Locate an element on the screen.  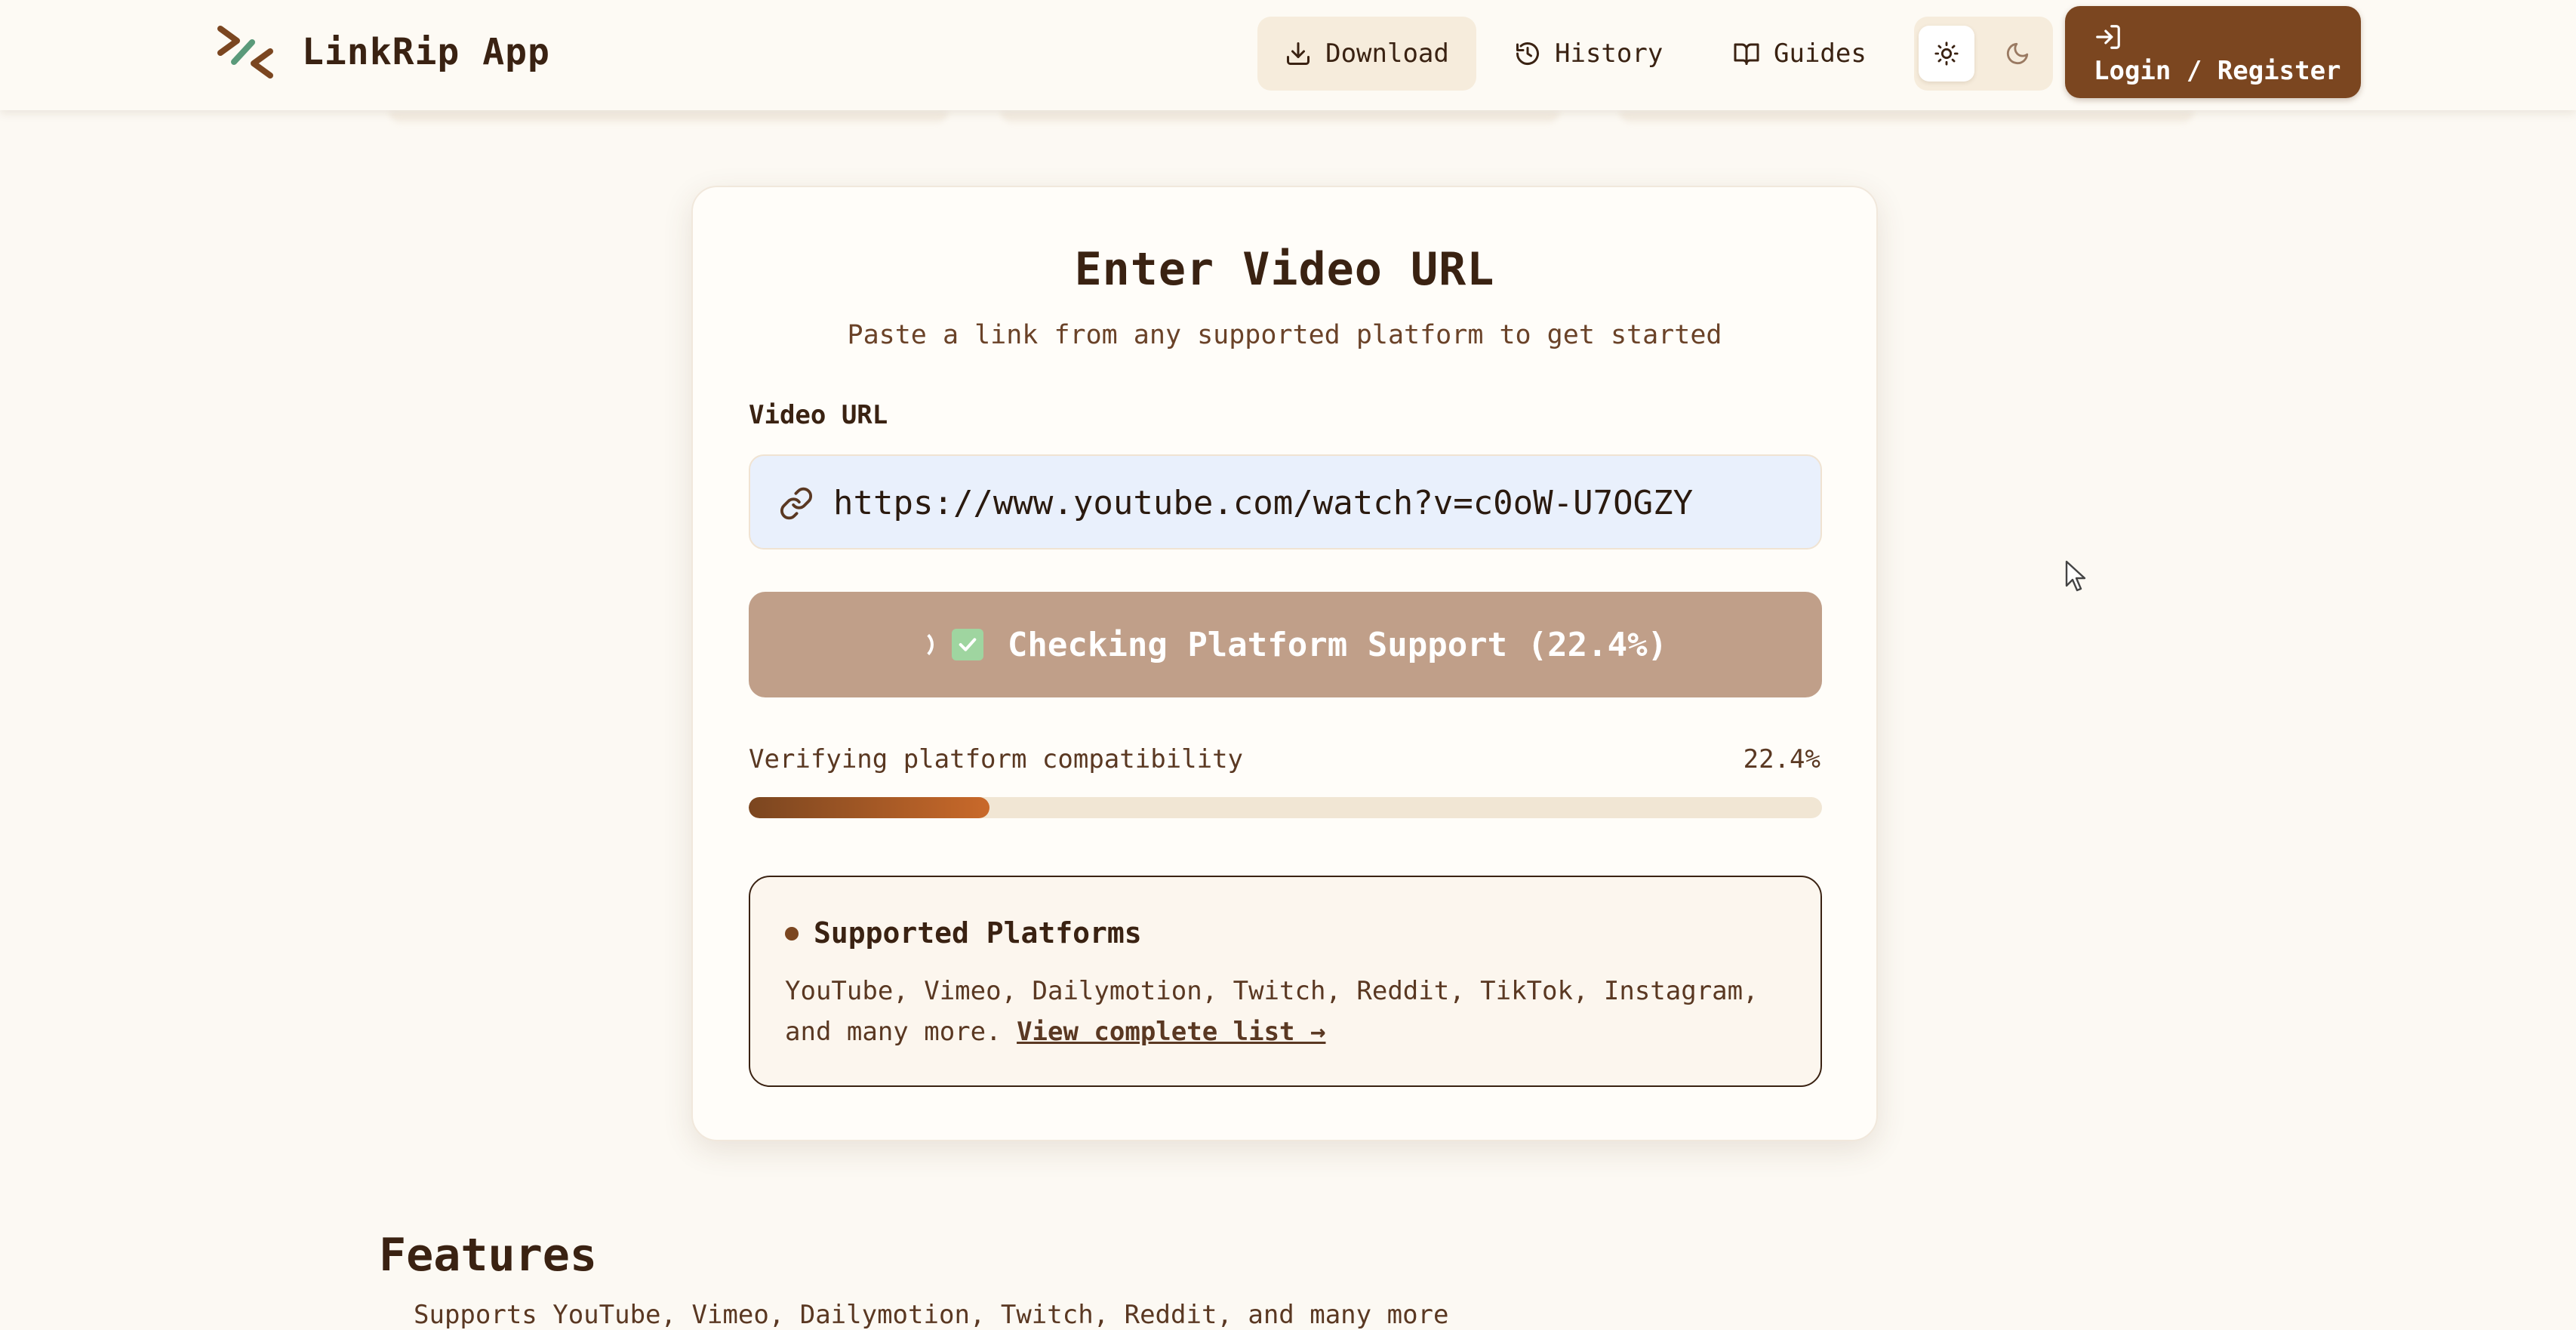
card-title: Enter Video URL is located at coordinates (1284, 269).